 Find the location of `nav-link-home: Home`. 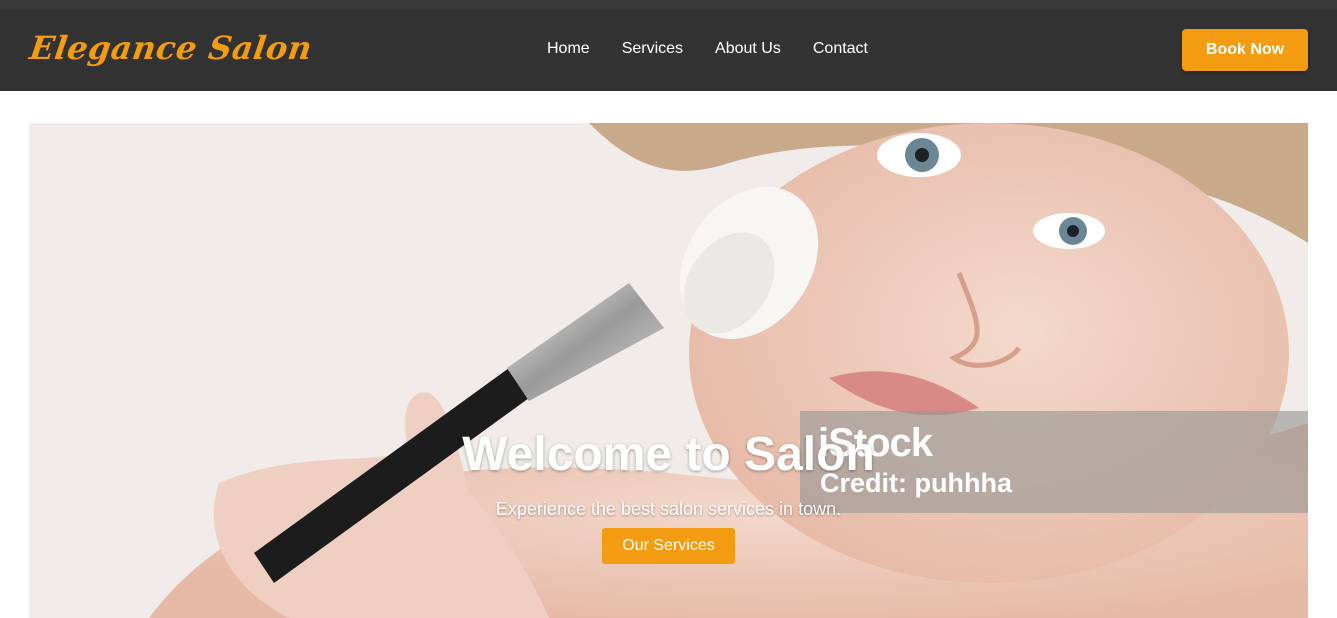

nav-link-home: Home is located at coordinates (568, 49).